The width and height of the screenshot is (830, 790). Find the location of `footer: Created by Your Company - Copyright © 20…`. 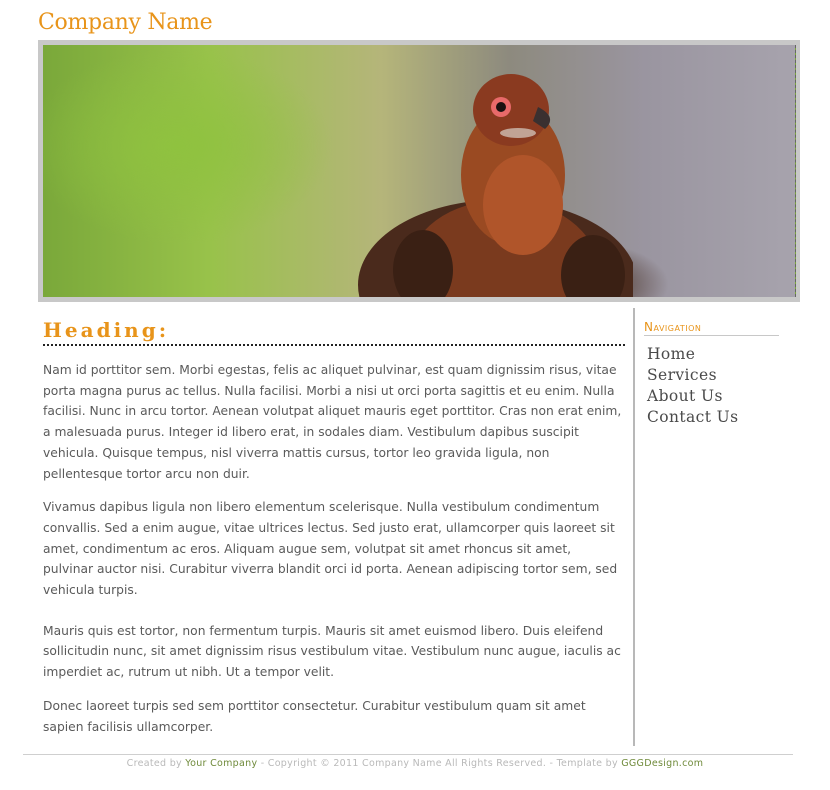

footer: Created by Your Company - Copyright © 20… is located at coordinates (415, 763).